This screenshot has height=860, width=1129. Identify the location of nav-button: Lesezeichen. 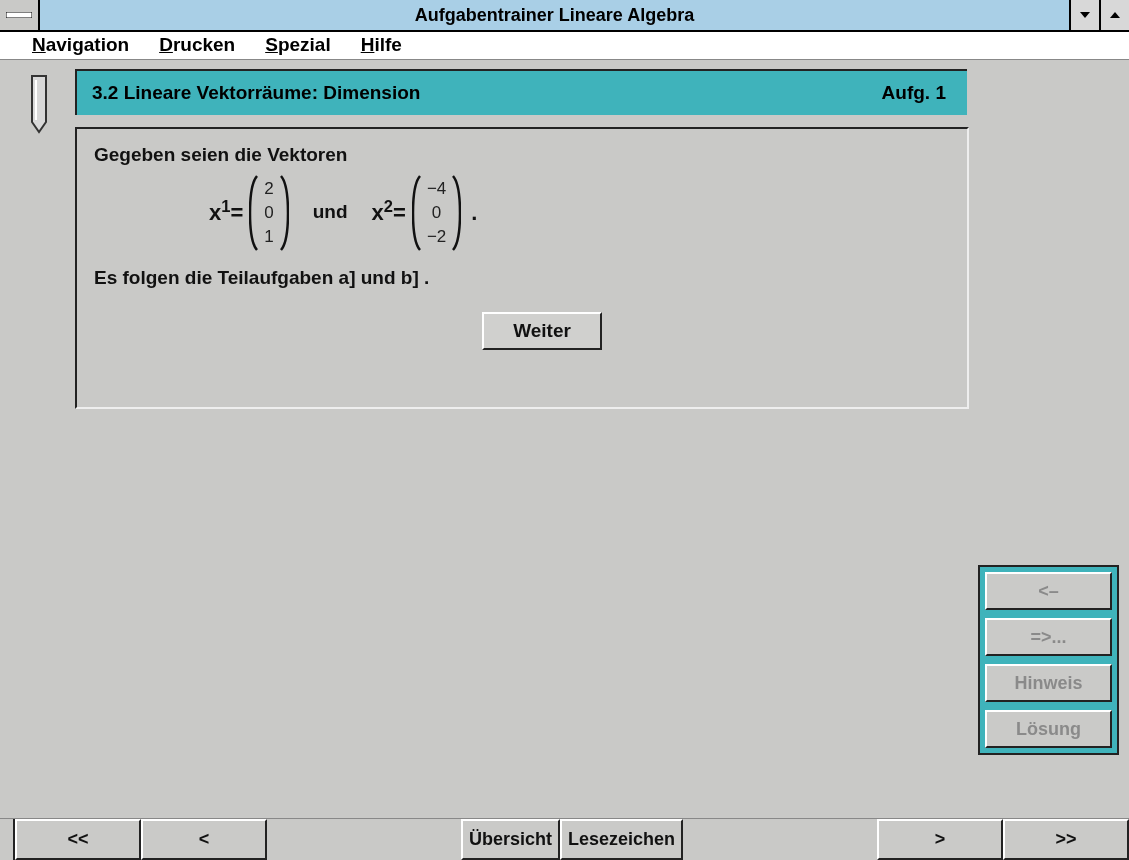
(622, 839).